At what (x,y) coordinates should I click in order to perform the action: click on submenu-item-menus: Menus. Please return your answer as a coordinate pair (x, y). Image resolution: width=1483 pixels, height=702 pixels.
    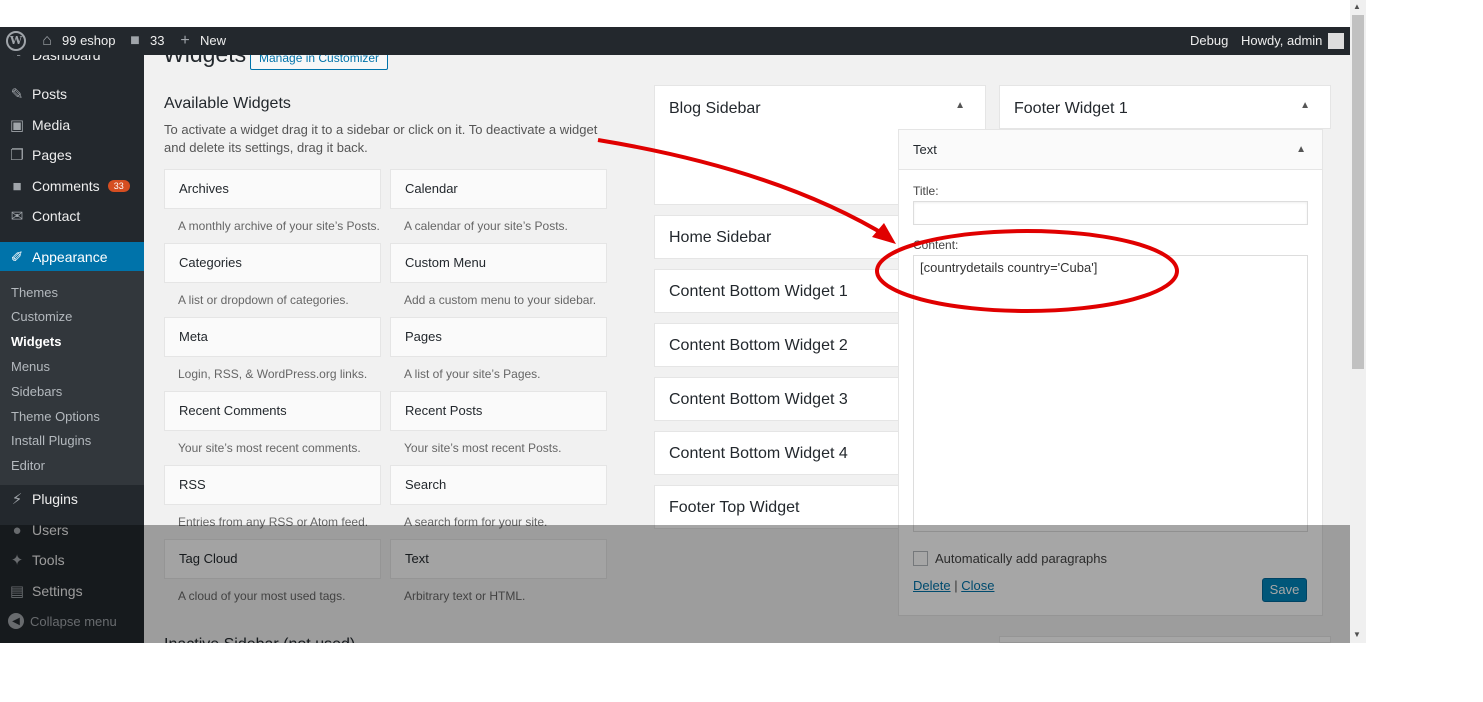
    Looking at the image, I should click on (30, 366).